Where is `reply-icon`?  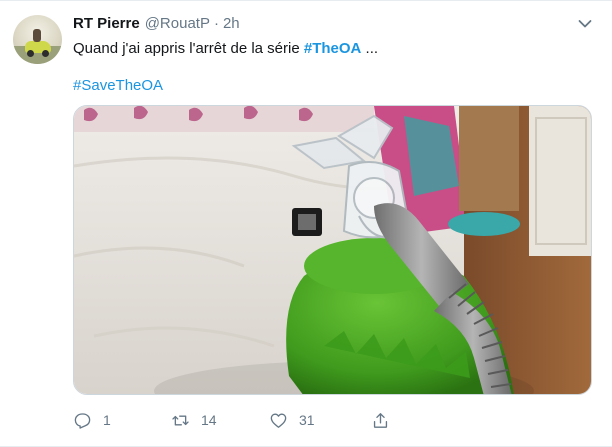
reply-icon is located at coordinates (82, 420).